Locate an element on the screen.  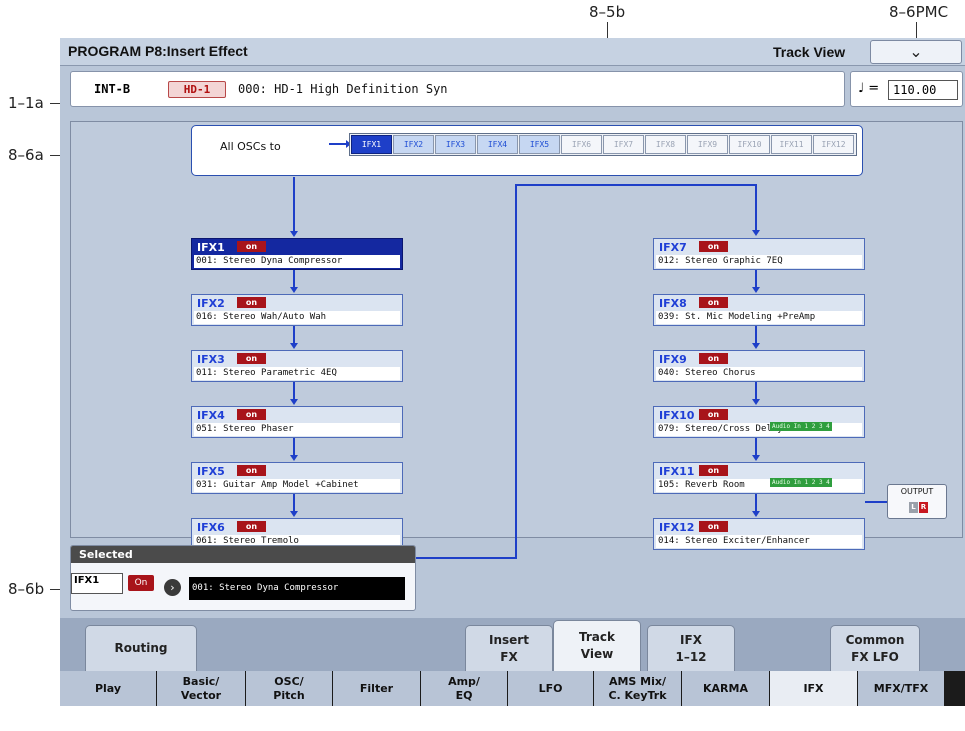
wire-to-ifx7 is located at coordinates (756, 208).